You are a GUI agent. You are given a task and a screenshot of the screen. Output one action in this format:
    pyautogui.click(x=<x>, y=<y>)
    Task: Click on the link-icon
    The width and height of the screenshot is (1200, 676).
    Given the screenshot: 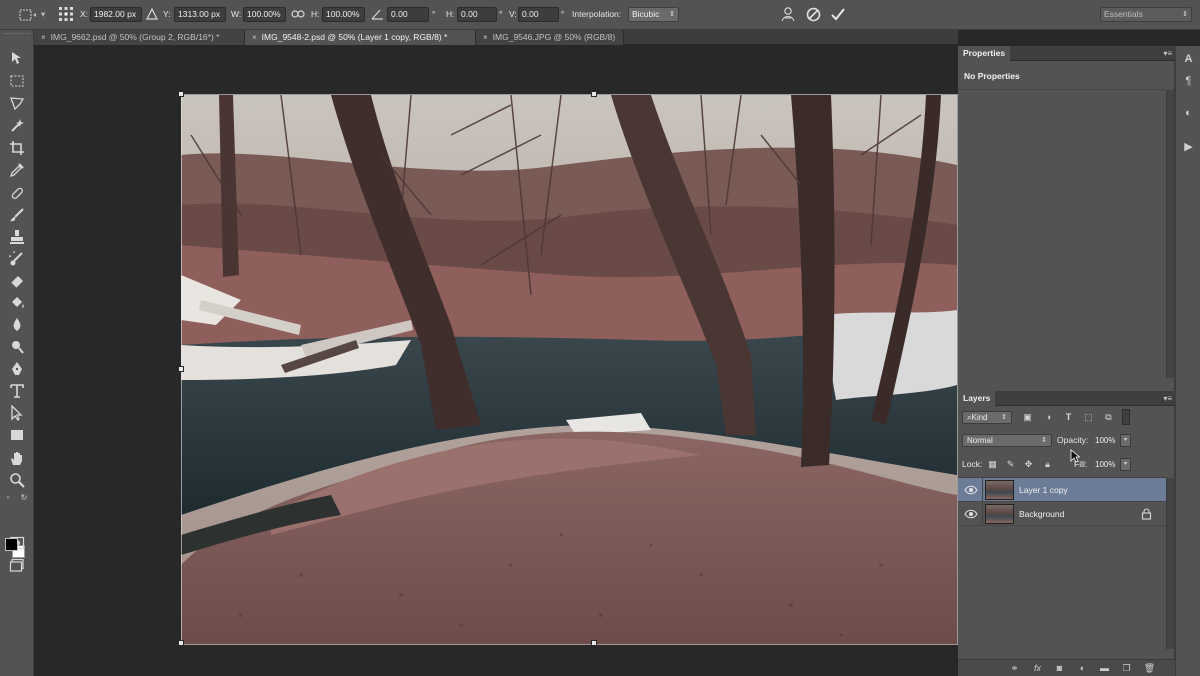 What is the action you would take?
    pyautogui.click(x=298, y=14)
    